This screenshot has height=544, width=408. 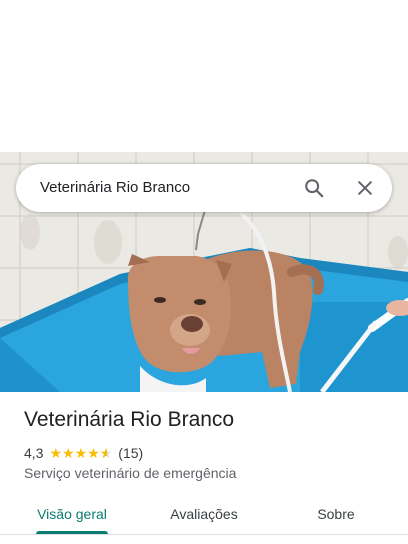 I want to click on close-icon, so click(x=365, y=188).